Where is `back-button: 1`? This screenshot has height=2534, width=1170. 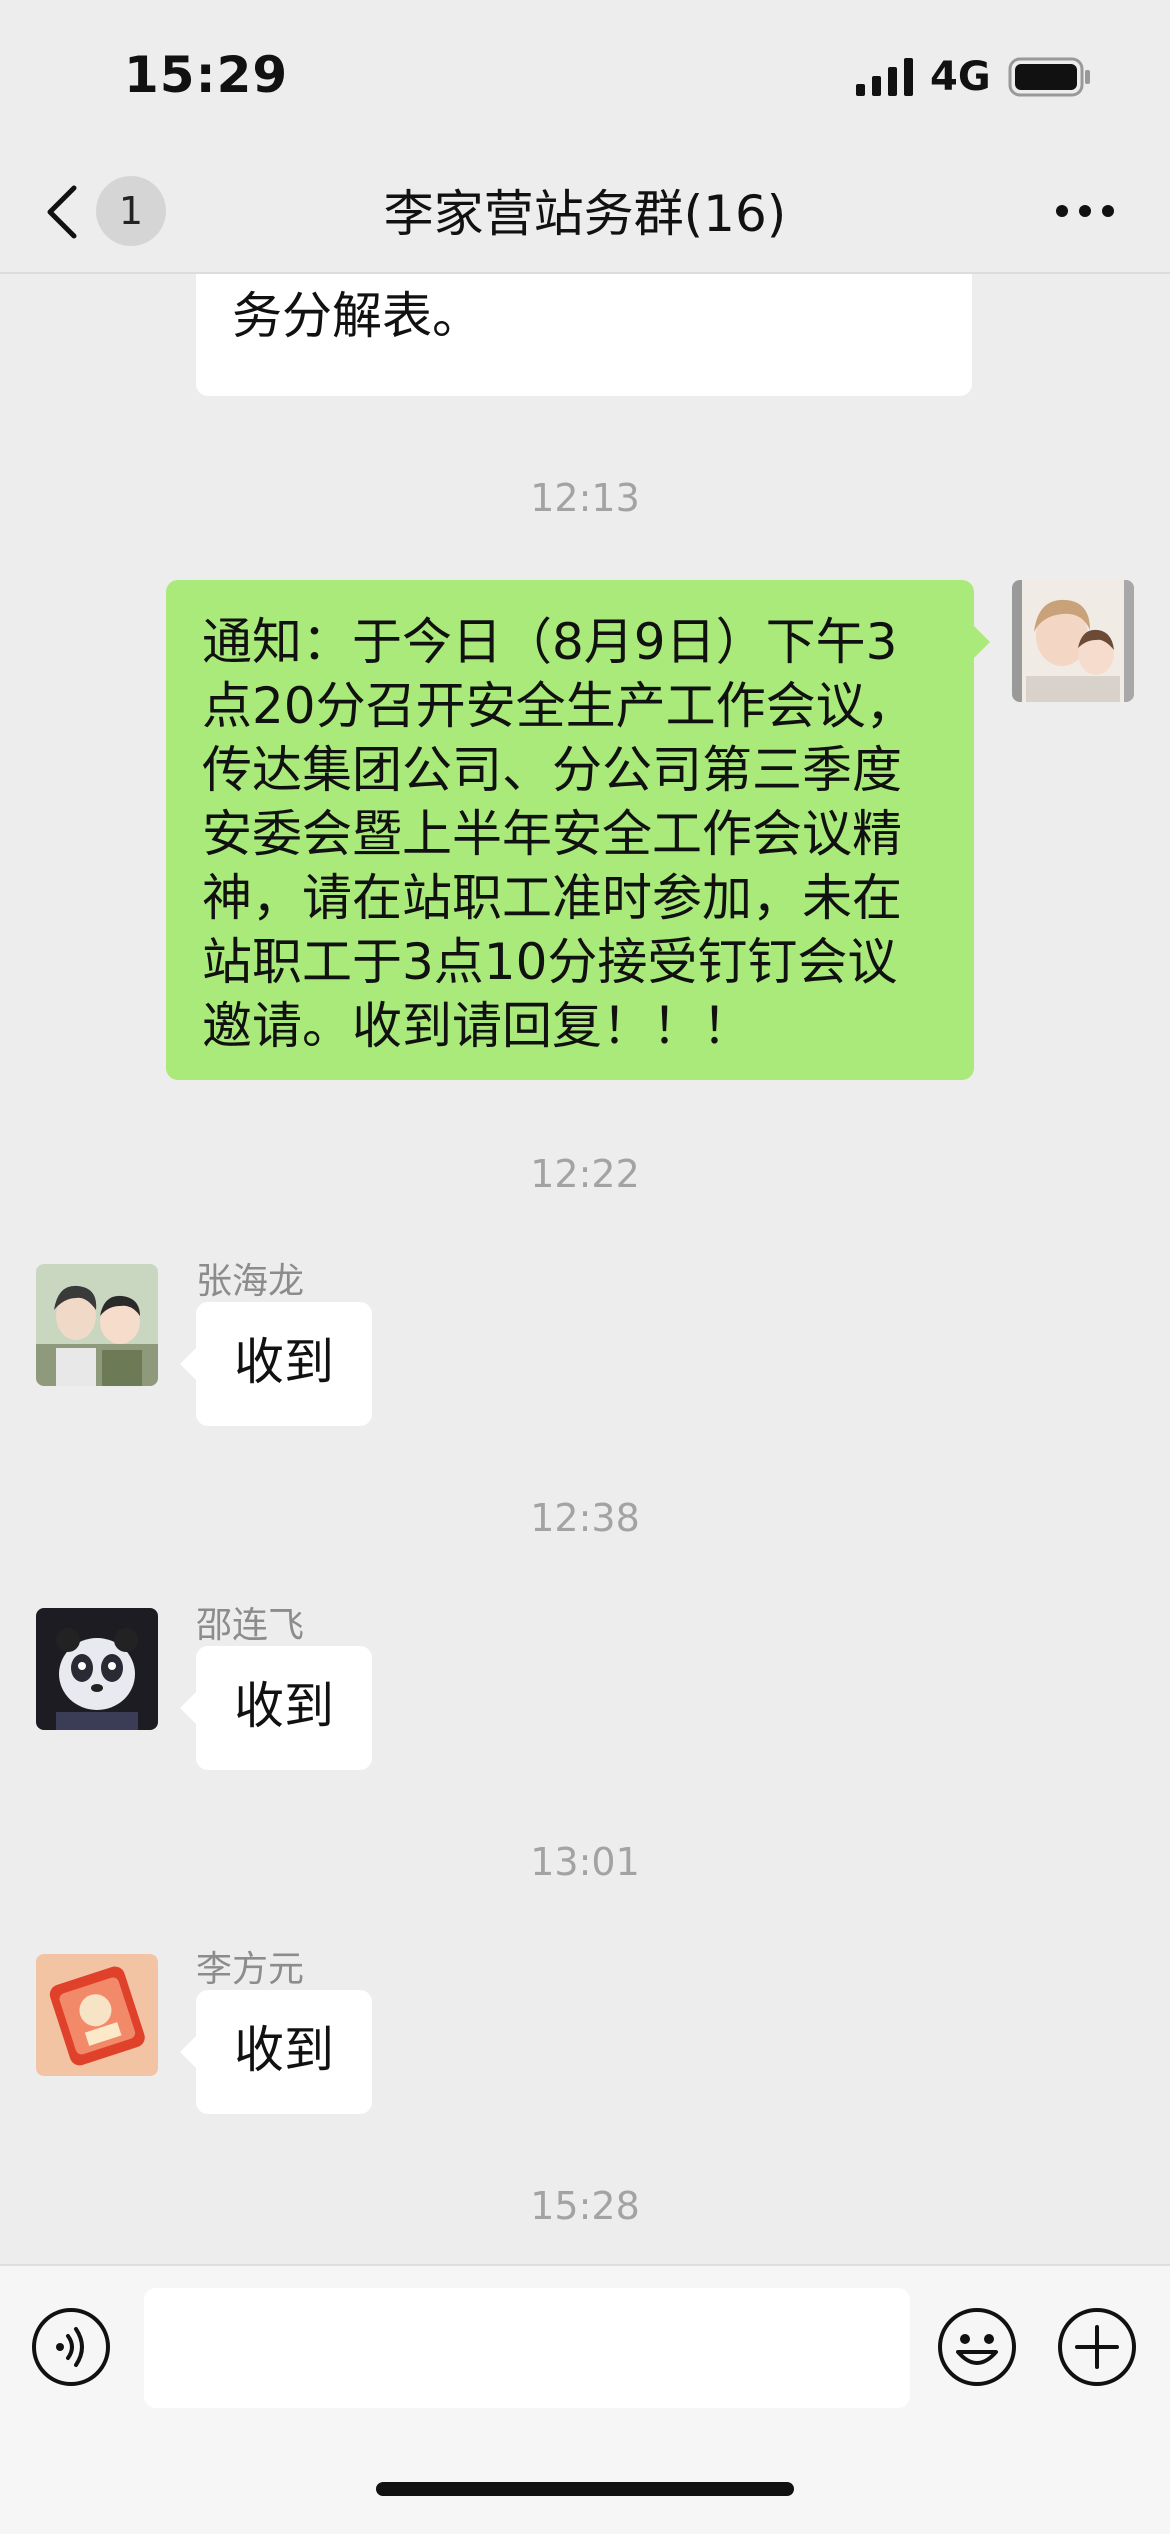 back-button: 1 is located at coordinates (111, 210).